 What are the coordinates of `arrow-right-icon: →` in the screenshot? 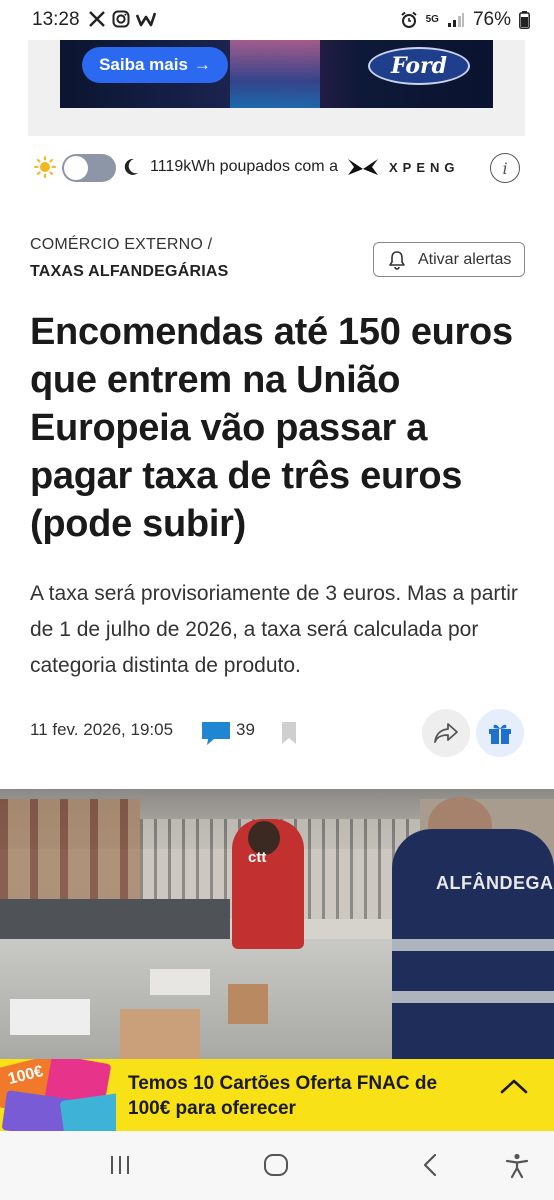 It's located at (202, 64).